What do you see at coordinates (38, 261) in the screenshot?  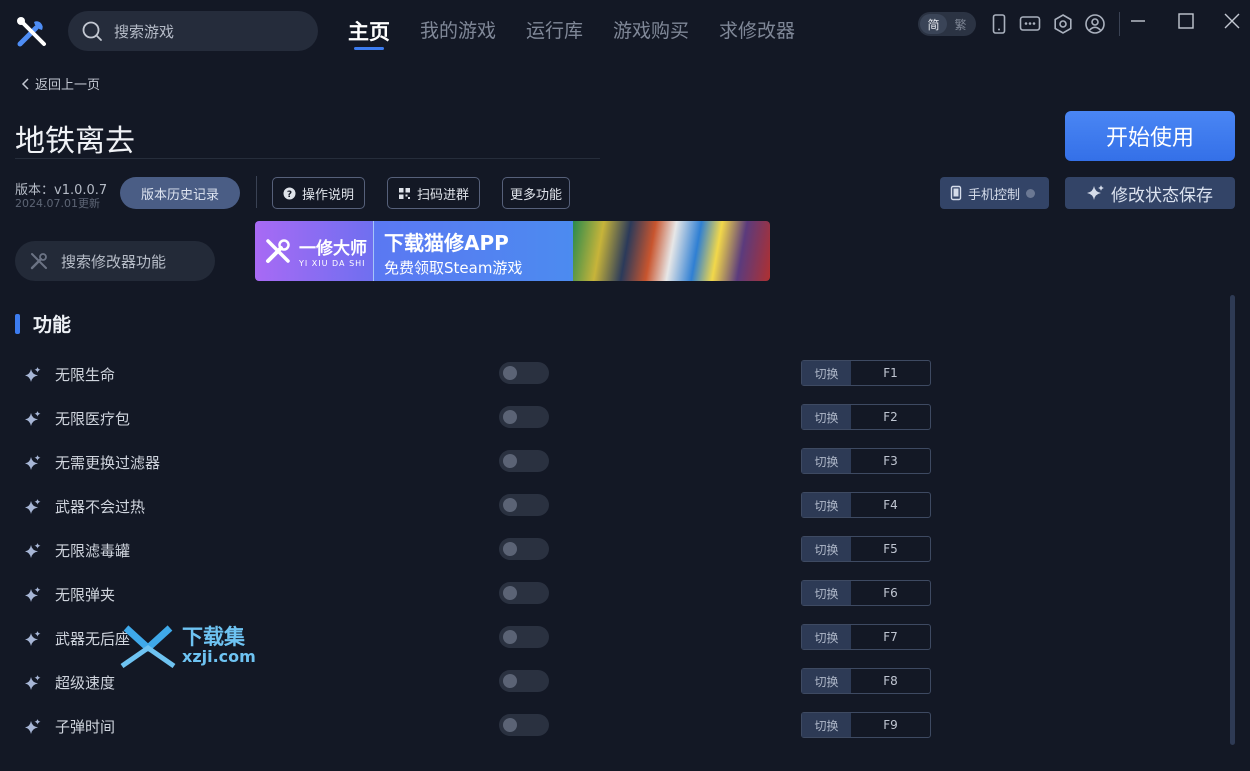 I see `tools-icon` at bounding box center [38, 261].